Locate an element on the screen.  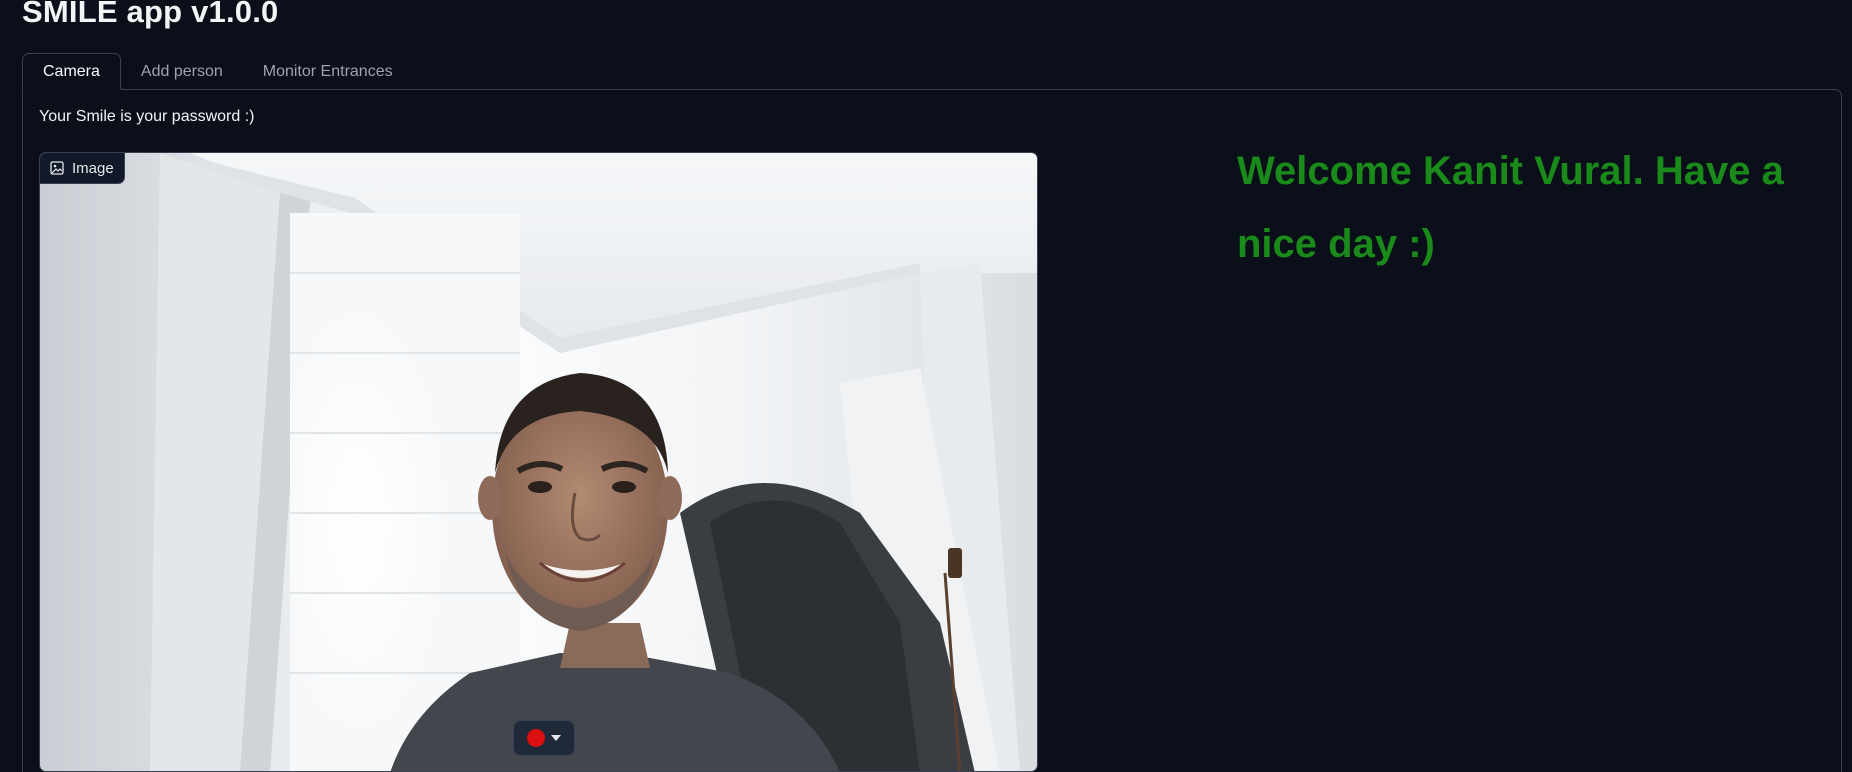
image-label-text: Image is located at coordinates (93, 168).